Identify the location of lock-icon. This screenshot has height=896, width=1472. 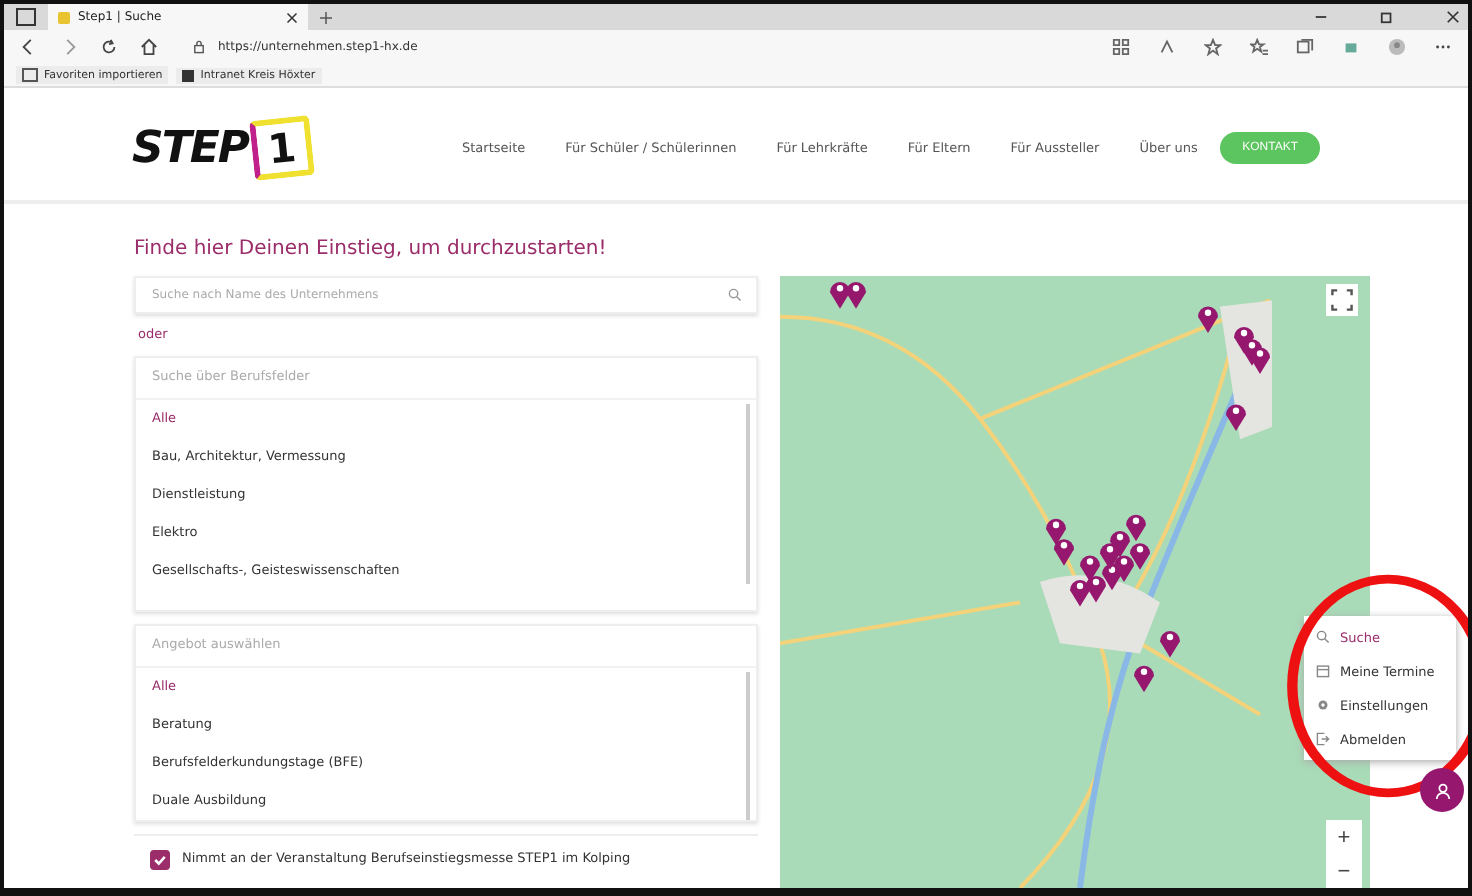
(199, 47).